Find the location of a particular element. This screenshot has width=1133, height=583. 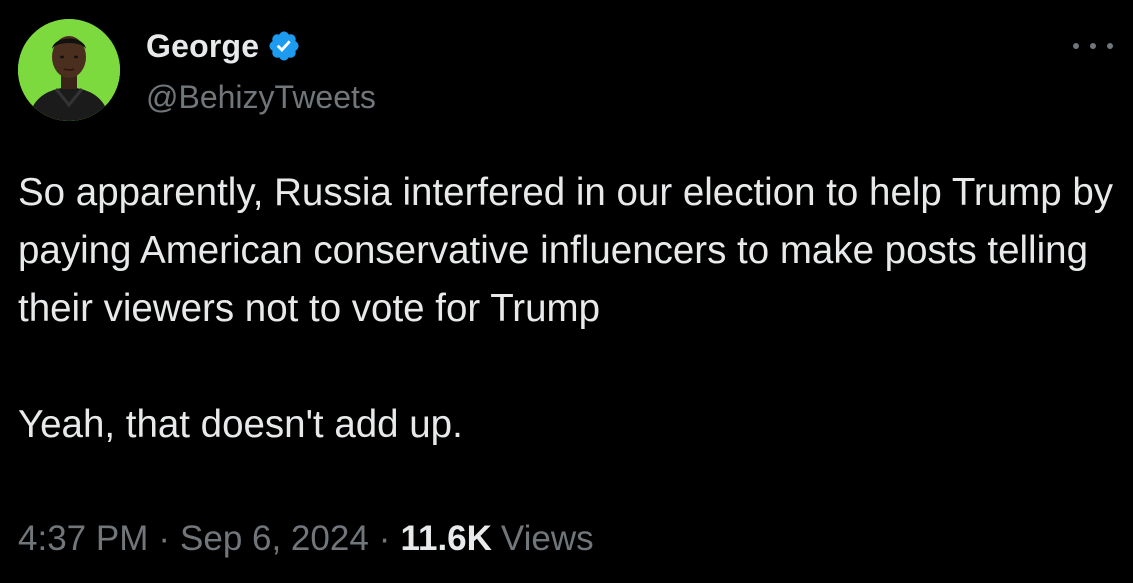

tweet-date: Sep 6, 2024 is located at coordinates (274, 539).